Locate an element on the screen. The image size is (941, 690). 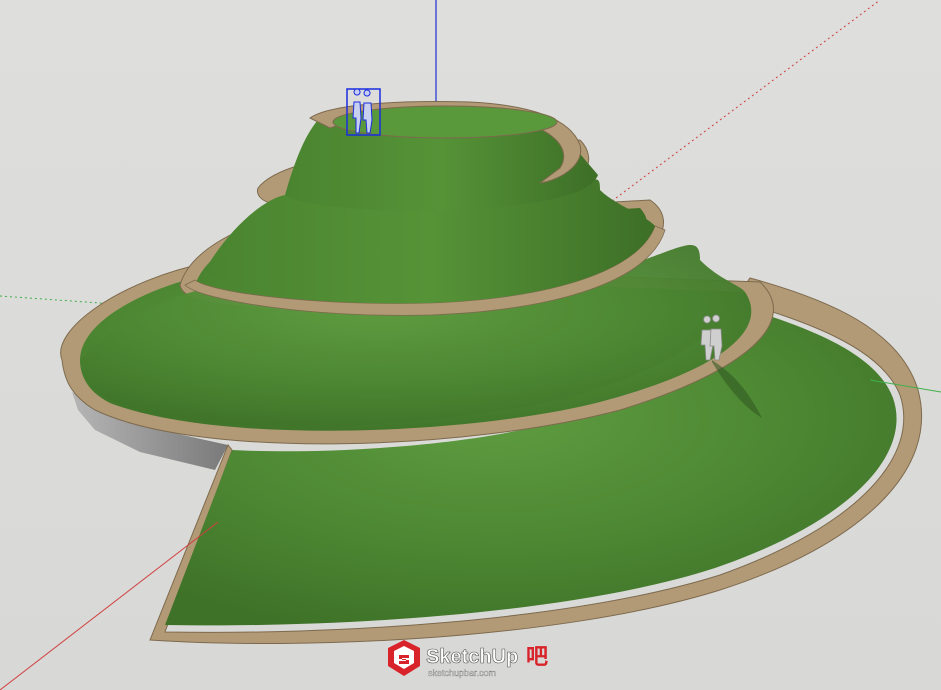
watermark-suffix: 吧 is located at coordinates (537, 657).